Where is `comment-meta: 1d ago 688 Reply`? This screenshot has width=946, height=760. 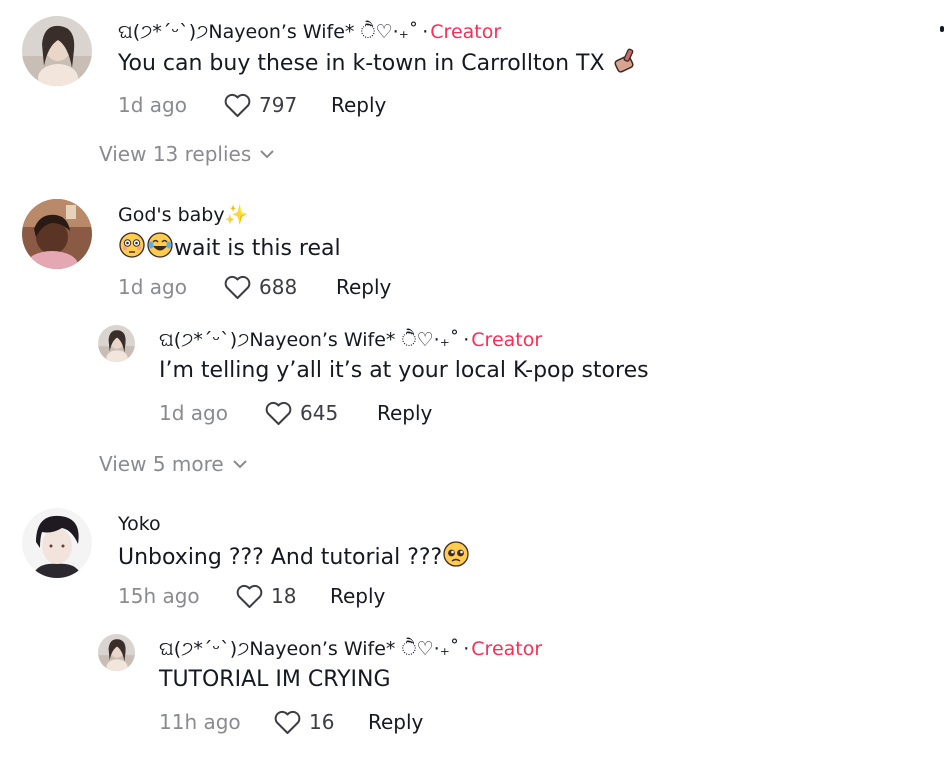
comment-meta: 1d ago 688 Reply is located at coordinates (318, 287).